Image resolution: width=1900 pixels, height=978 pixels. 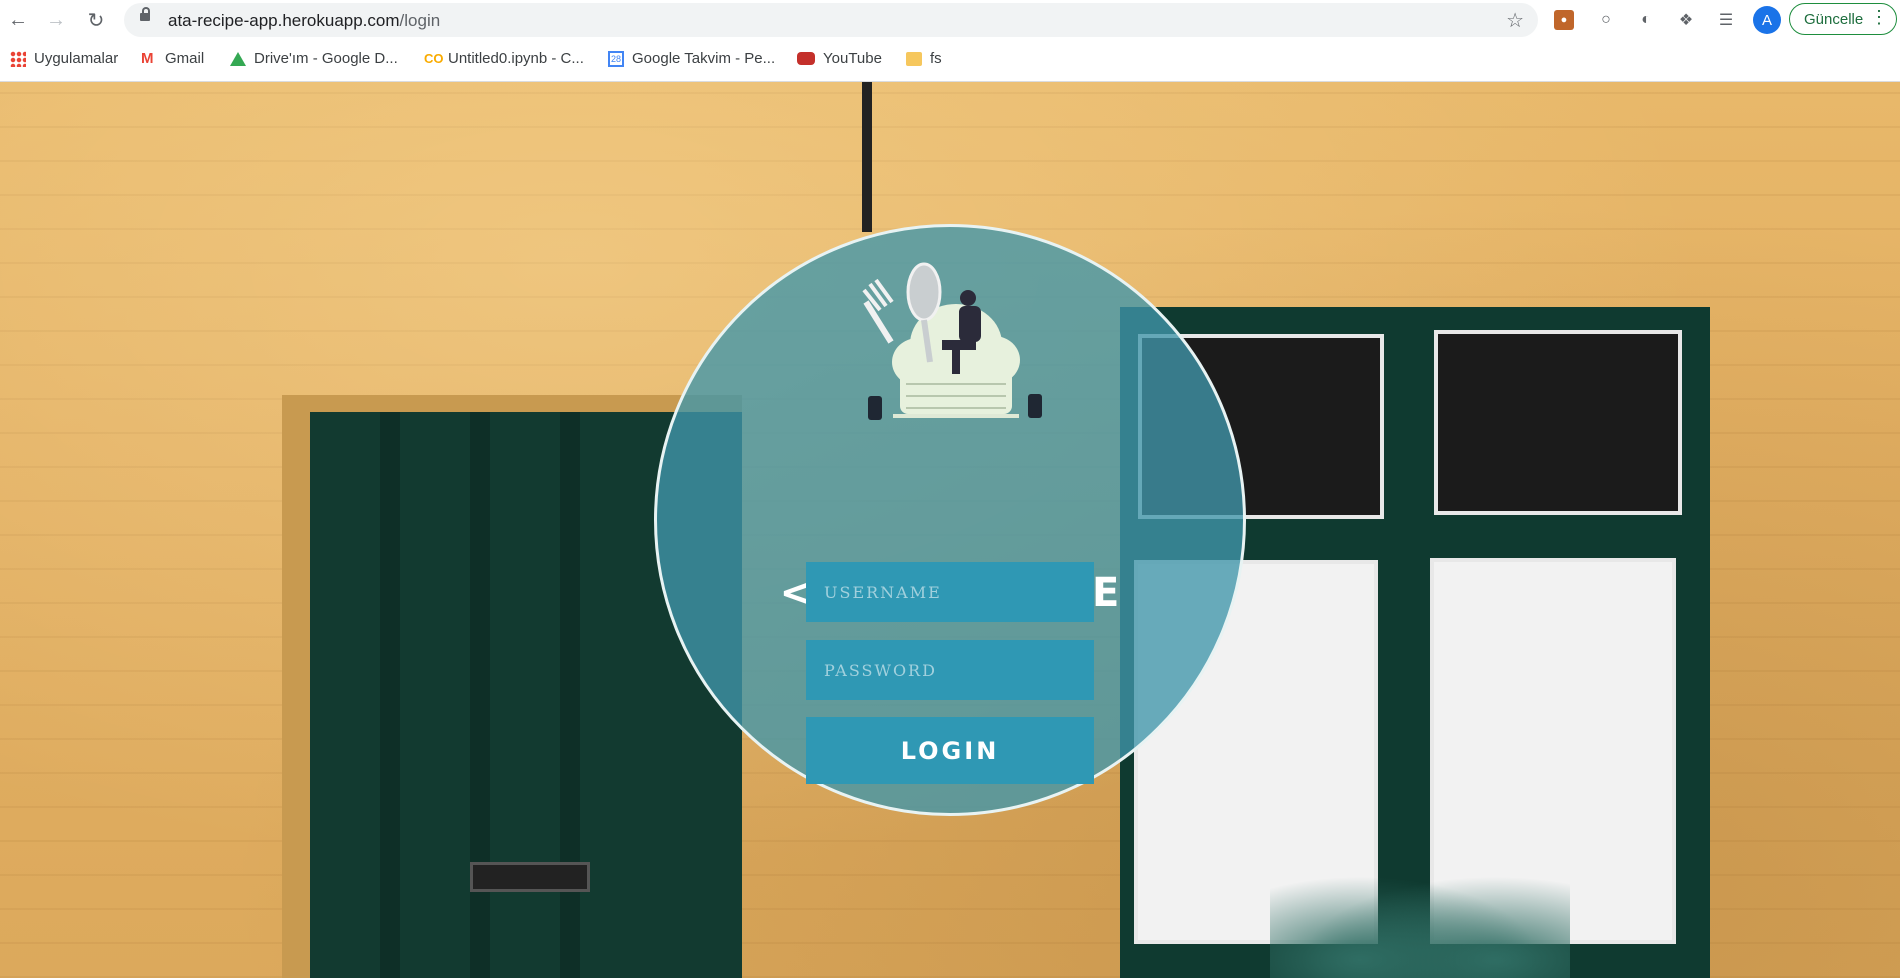 I want to click on gmail-icon: M, so click(x=147, y=58).